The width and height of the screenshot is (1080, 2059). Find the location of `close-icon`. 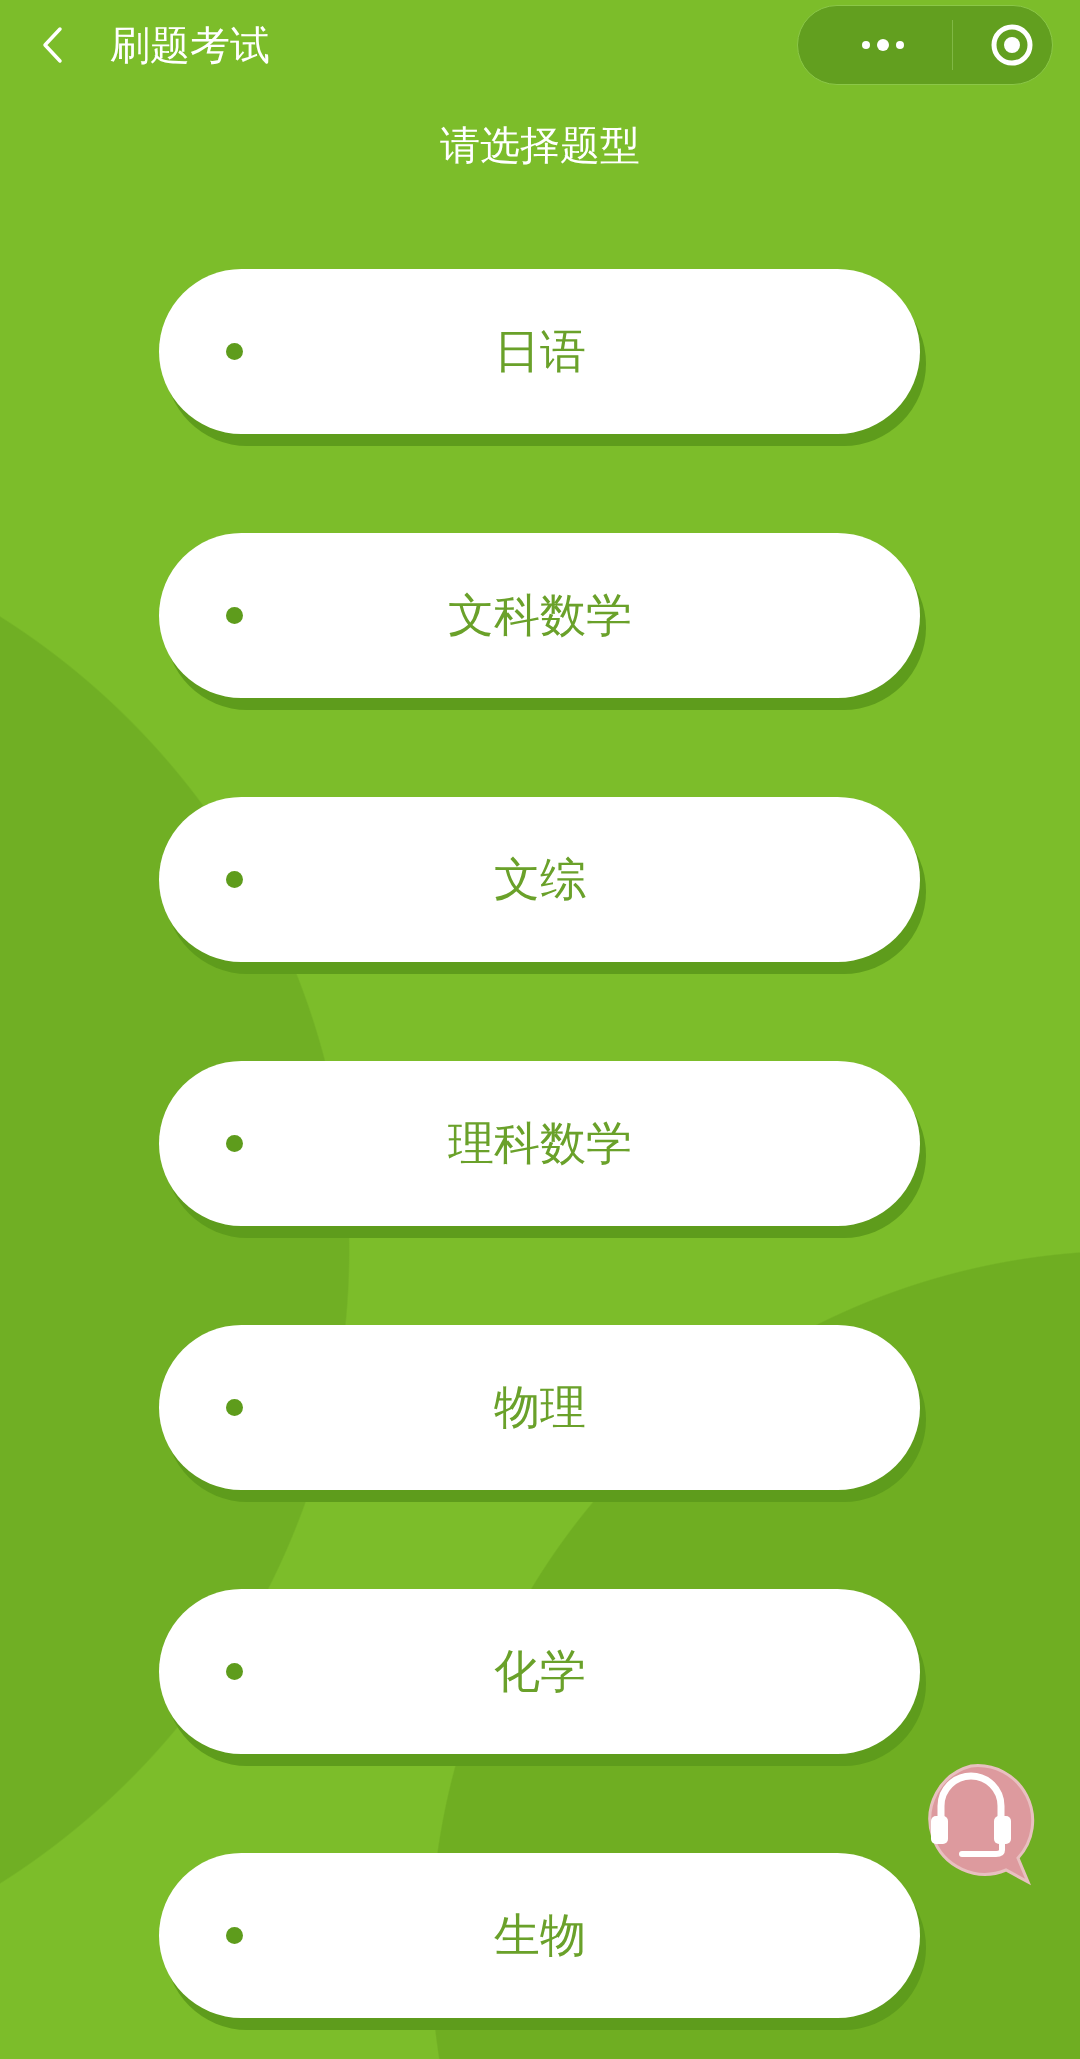

close-icon is located at coordinates (1012, 45).